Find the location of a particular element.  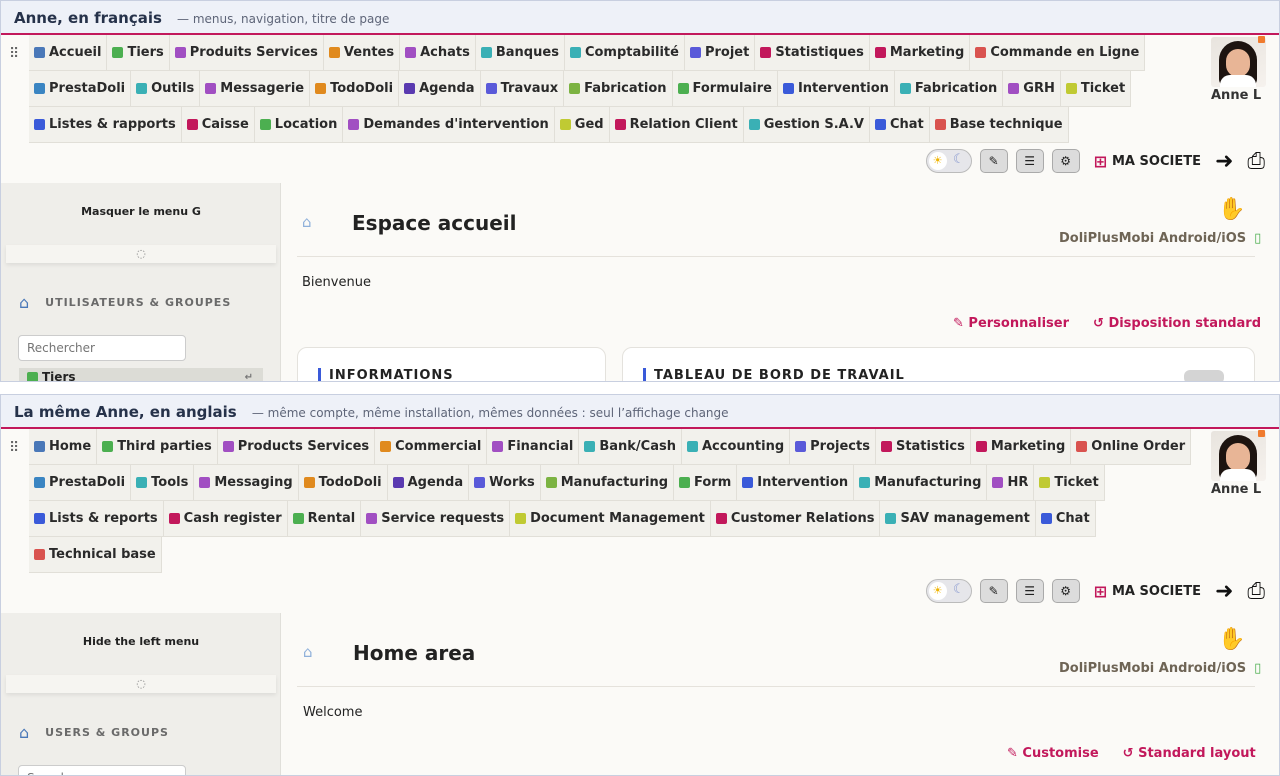

hide-left-menu-link: Hide the left menu is located at coordinates (141, 641).